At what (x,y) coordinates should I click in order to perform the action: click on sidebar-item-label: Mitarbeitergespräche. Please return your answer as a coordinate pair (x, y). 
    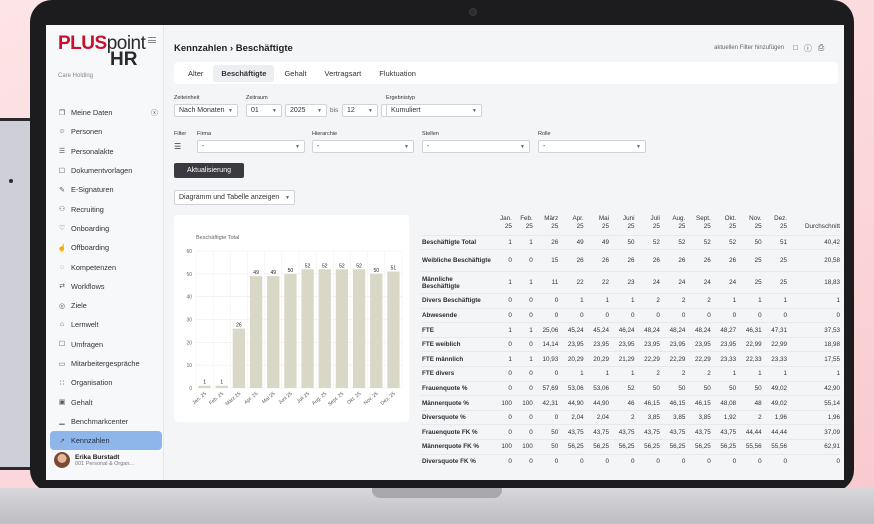
    Looking at the image, I should click on (105, 363).